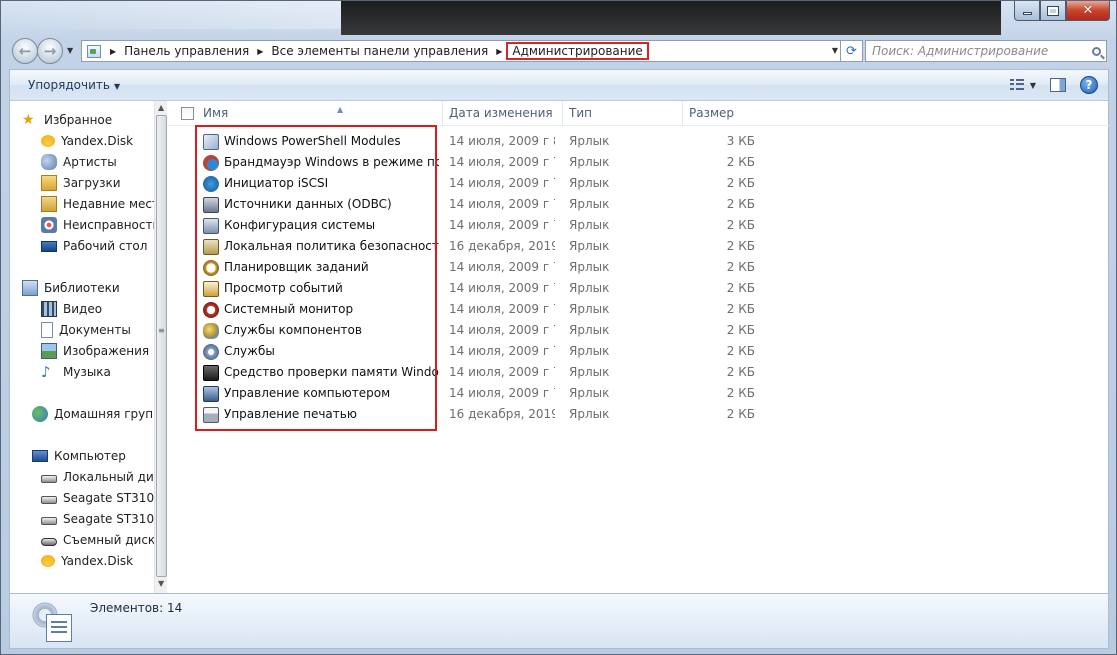 The image size is (1117, 655). I want to click on highlight-box, so click(316, 278).